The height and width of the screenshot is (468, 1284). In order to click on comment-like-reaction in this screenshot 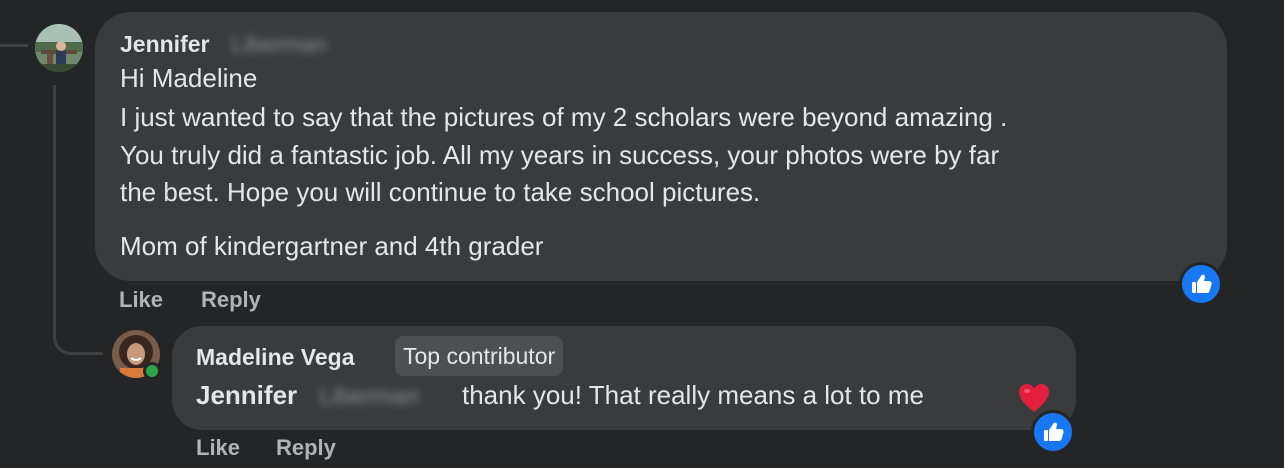, I will do `click(1201, 284)`.